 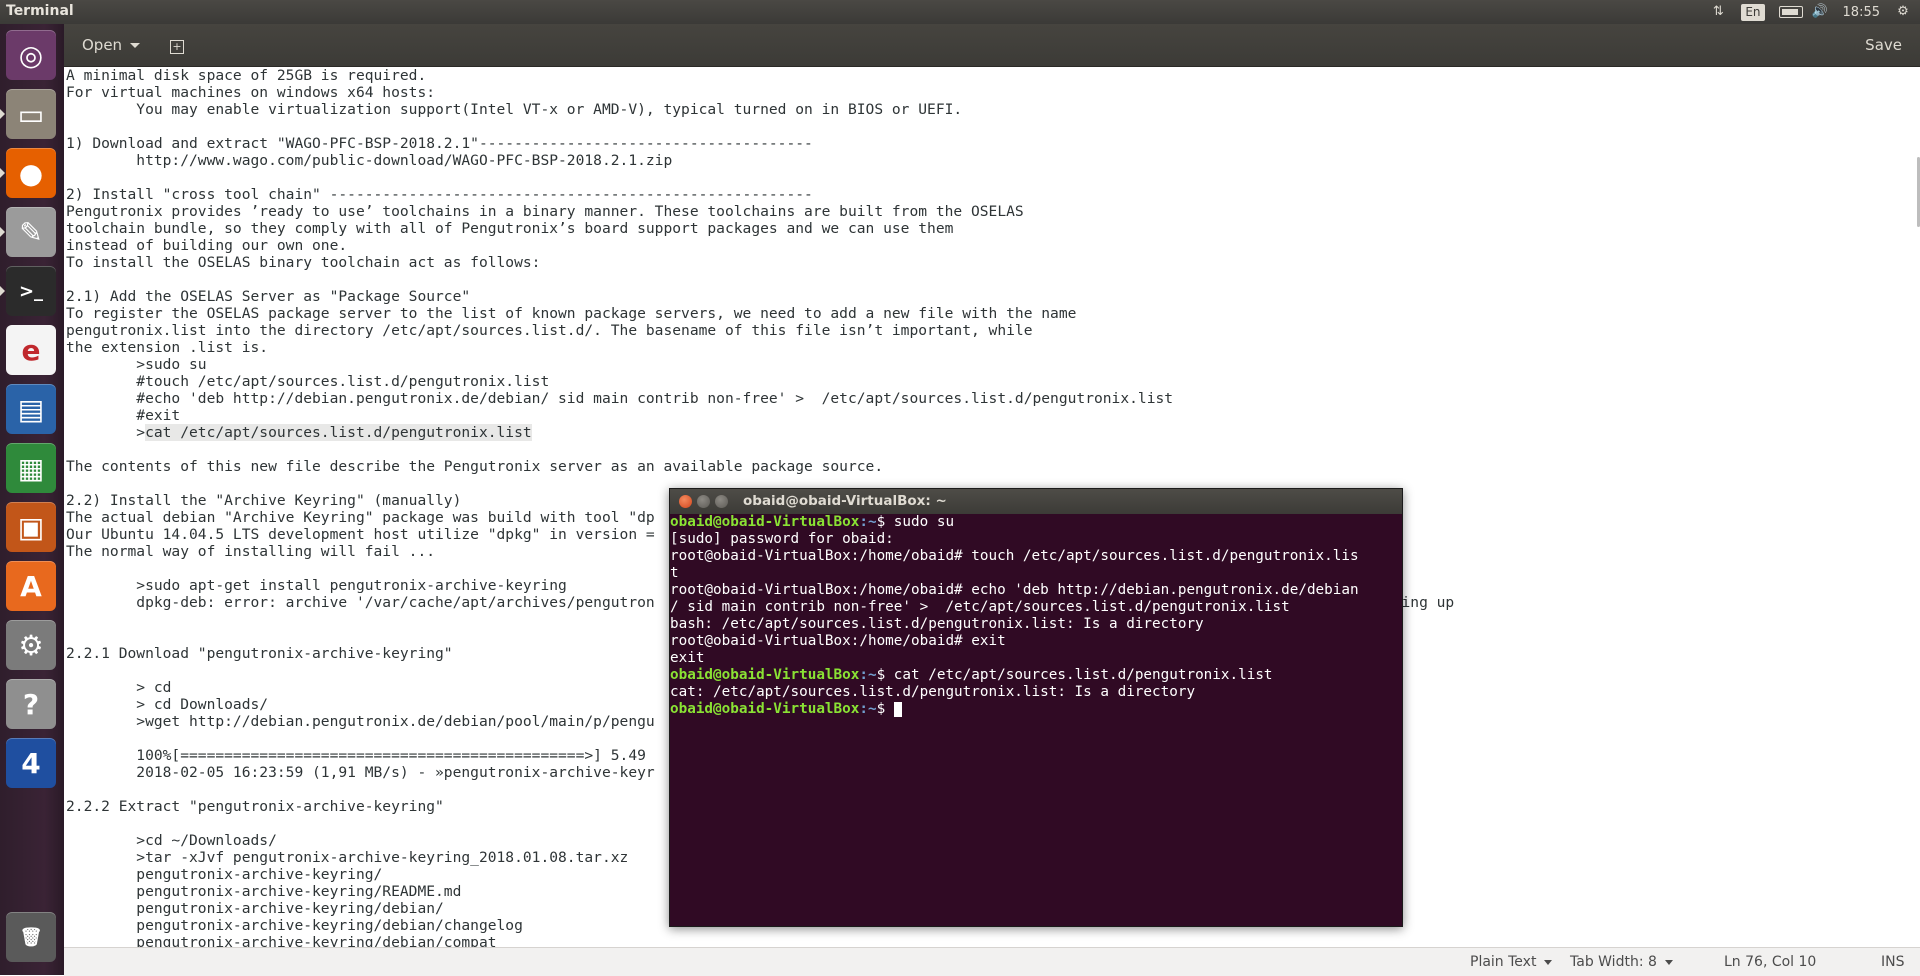 I want to click on syntax-selector: Plain Text, so click(x=1511, y=962).